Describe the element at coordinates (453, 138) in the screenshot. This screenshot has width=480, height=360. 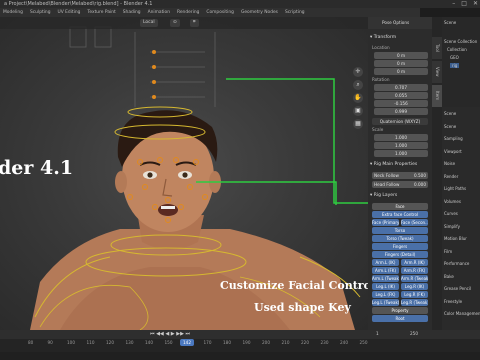
I see `properties-row: Sampling` at that location.